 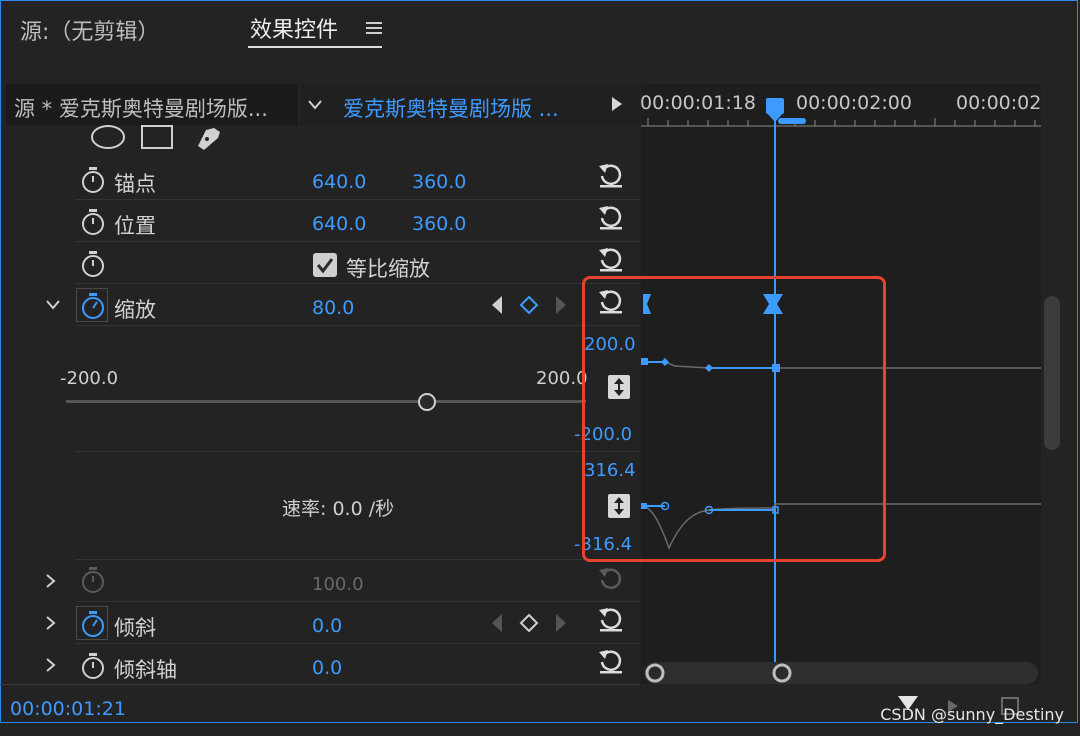 I want to click on slider-max-label: 200.0, so click(x=562, y=378).